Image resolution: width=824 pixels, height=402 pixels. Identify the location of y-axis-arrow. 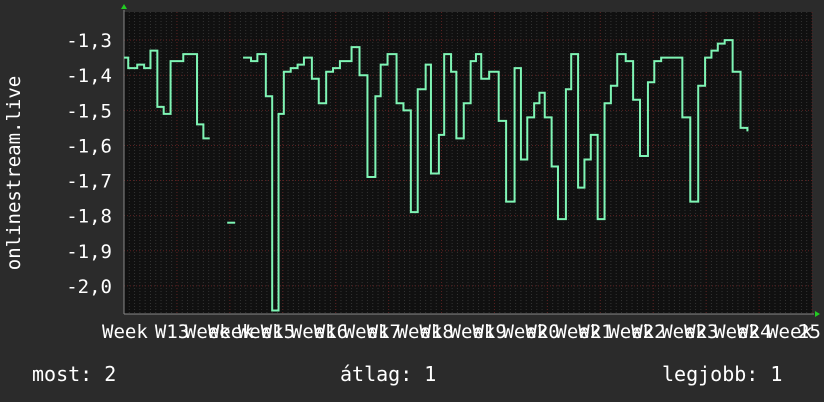
(124, 6).